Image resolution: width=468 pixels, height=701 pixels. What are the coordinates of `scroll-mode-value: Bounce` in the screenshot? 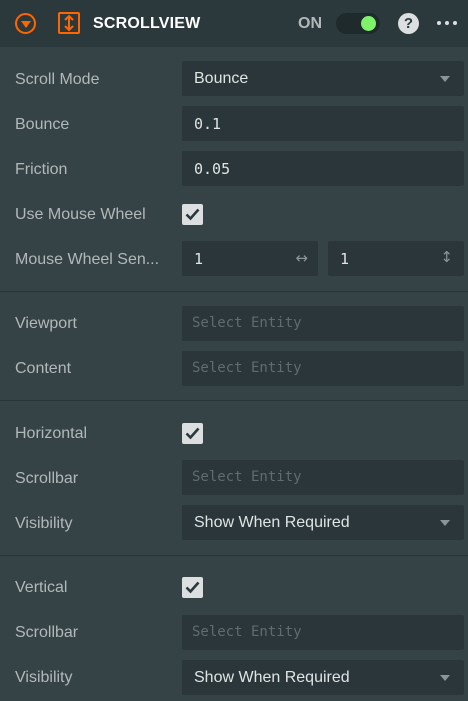 It's located at (221, 78).